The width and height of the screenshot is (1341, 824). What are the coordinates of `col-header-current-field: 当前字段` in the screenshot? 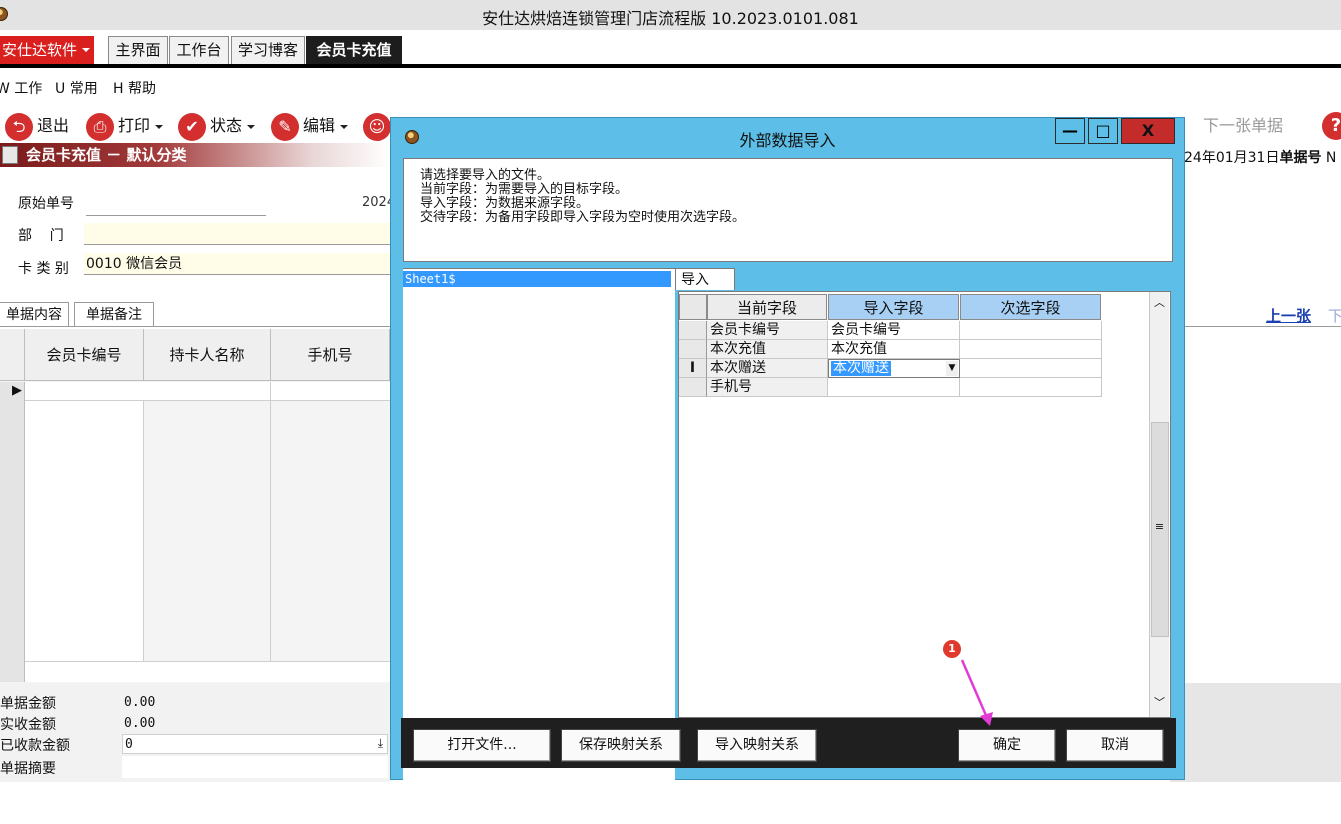 It's located at (767, 307).